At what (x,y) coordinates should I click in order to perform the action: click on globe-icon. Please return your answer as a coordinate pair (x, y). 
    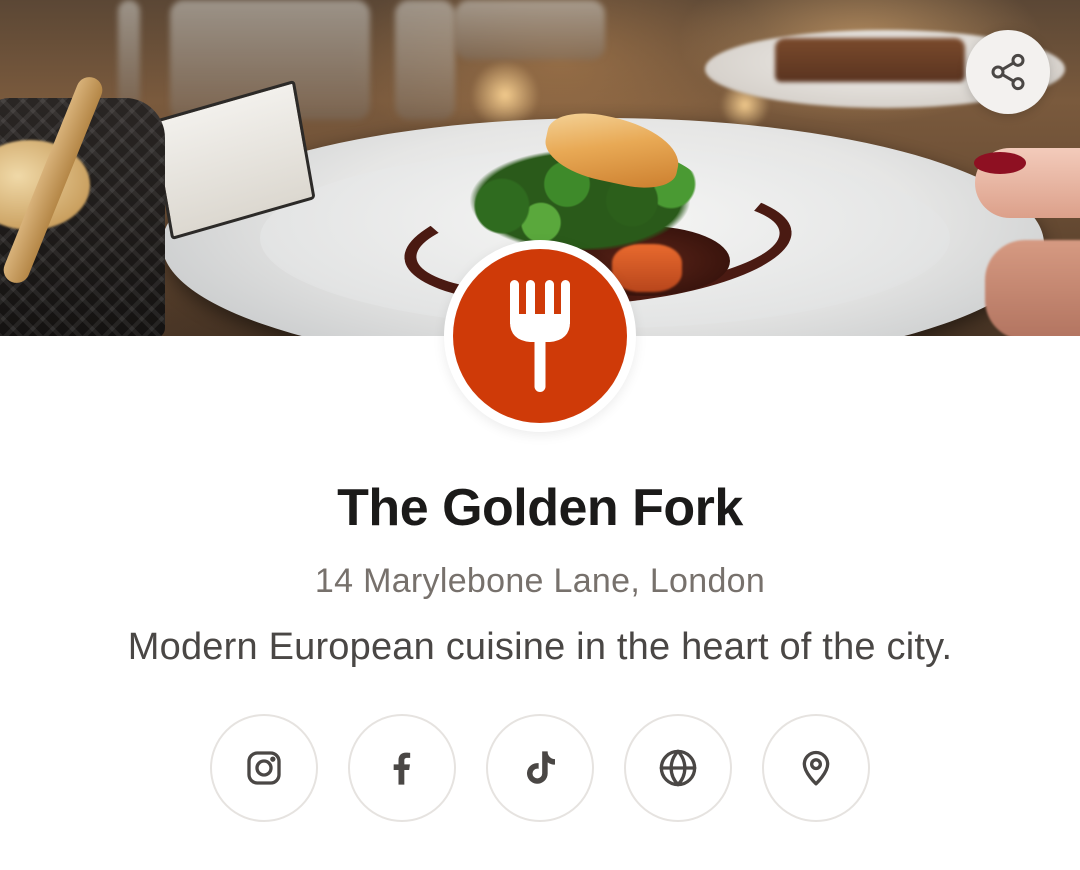
    Looking at the image, I should click on (678, 768).